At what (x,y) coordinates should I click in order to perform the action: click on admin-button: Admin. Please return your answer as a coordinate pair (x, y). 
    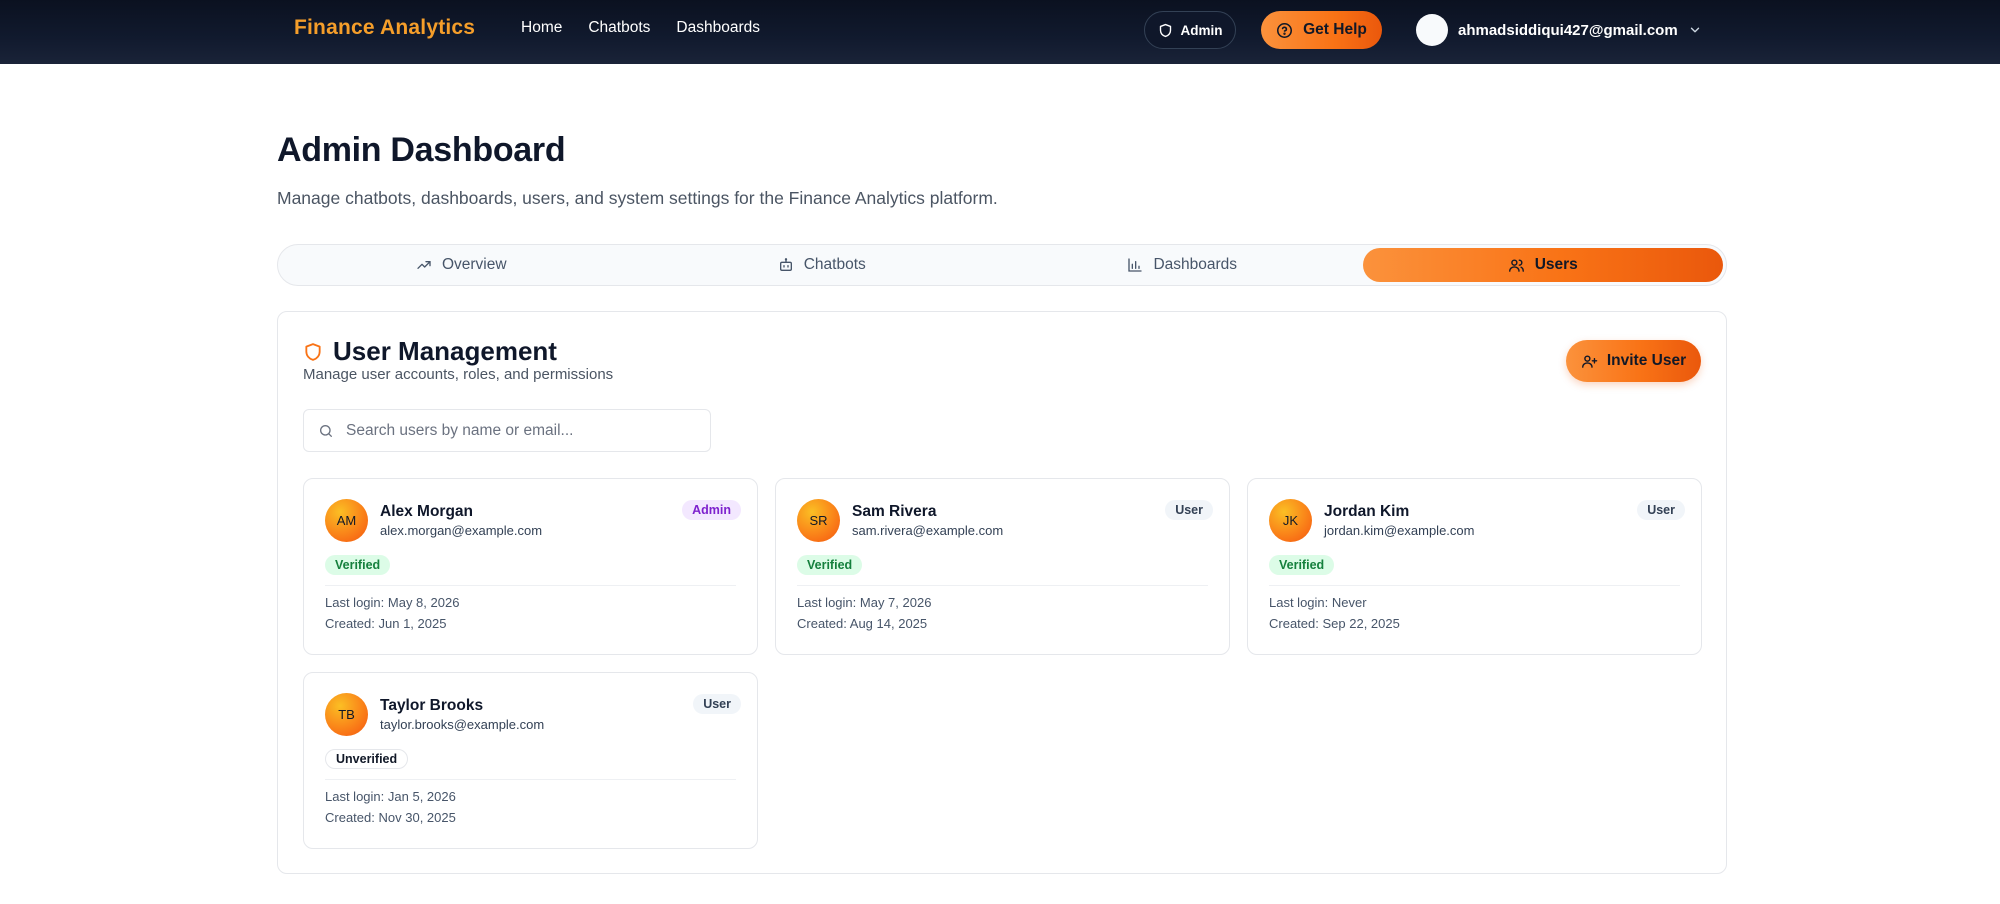
    Looking at the image, I should click on (1190, 30).